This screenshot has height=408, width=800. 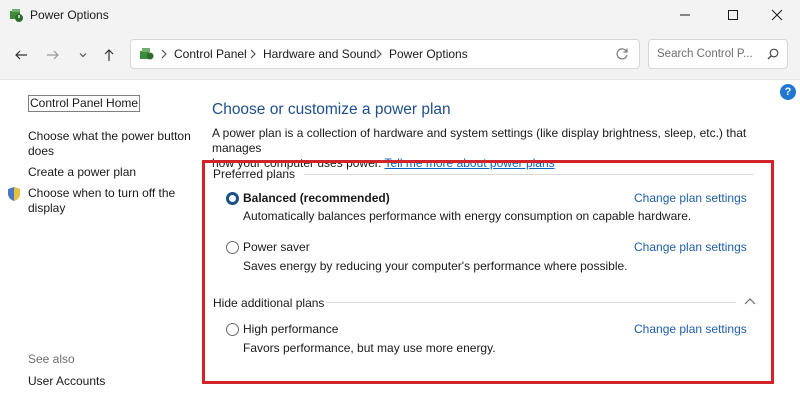 I want to click on minimize-icon, so click(x=685, y=15).